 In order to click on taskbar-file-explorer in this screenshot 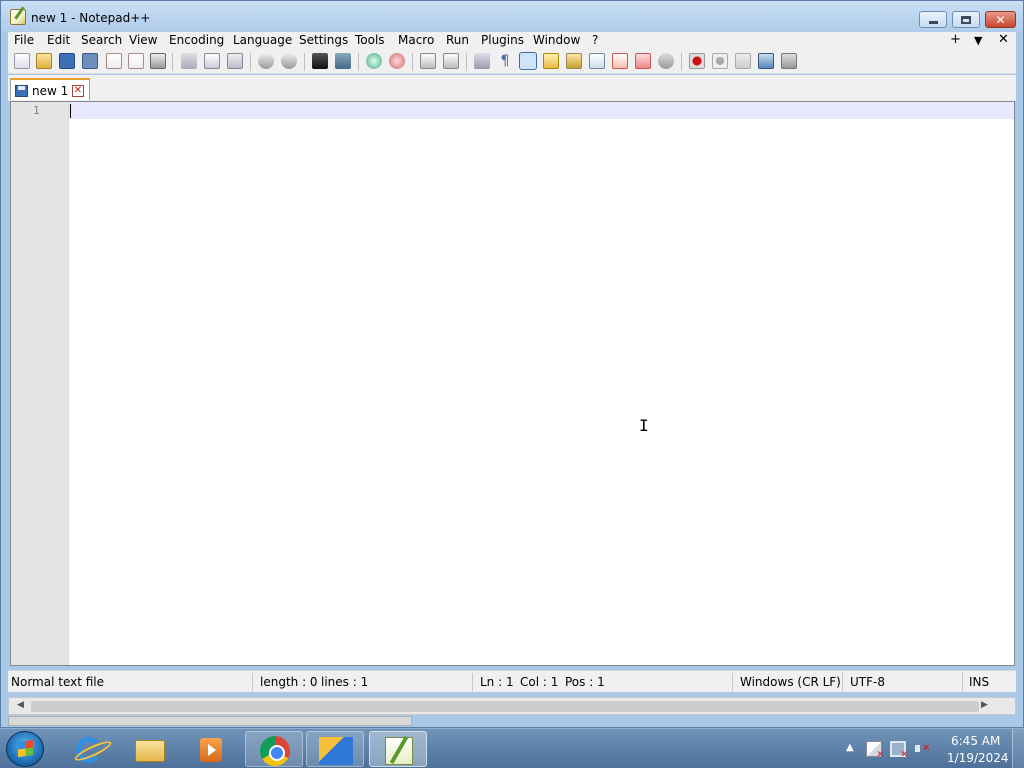, I will do `click(150, 749)`.